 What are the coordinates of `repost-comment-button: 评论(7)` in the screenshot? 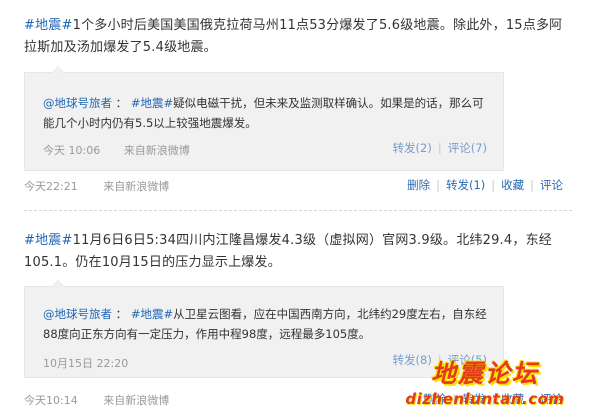 It's located at (467, 148).